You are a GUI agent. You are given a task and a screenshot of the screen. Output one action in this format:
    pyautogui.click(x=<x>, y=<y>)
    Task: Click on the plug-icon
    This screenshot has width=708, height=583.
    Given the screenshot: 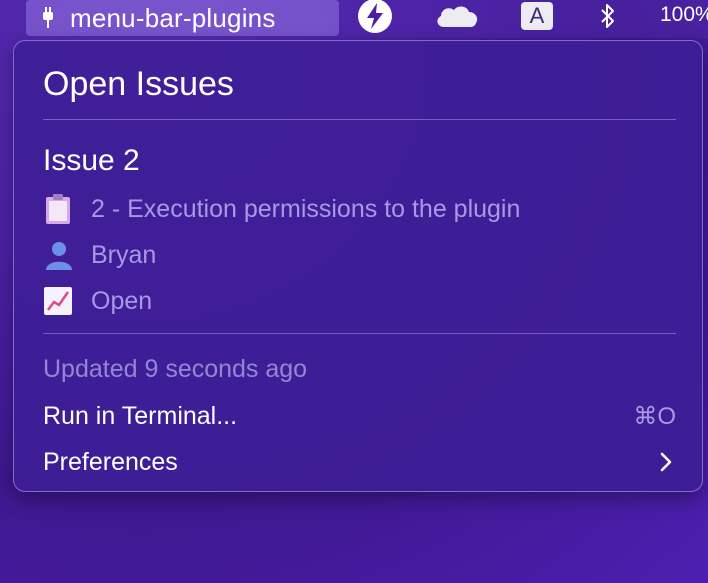 What is the action you would take?
    pyautogui.click(x=48, y=18)
    